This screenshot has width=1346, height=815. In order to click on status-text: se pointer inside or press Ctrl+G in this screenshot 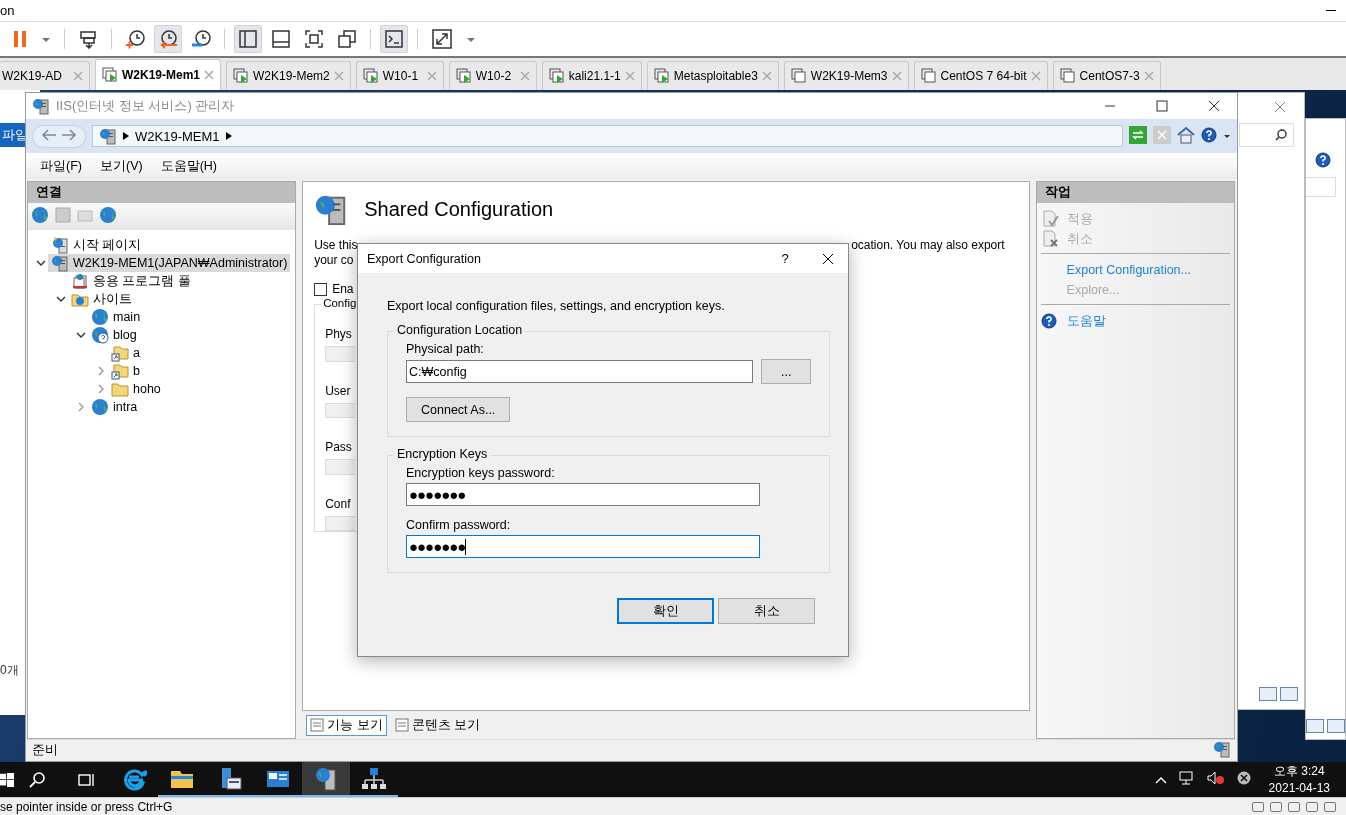, I will do `click(86, 806)`.